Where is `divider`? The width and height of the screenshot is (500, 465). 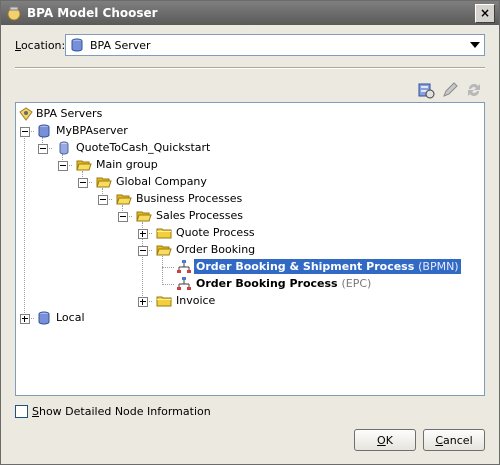 divider is located at coordinates (250, 68).